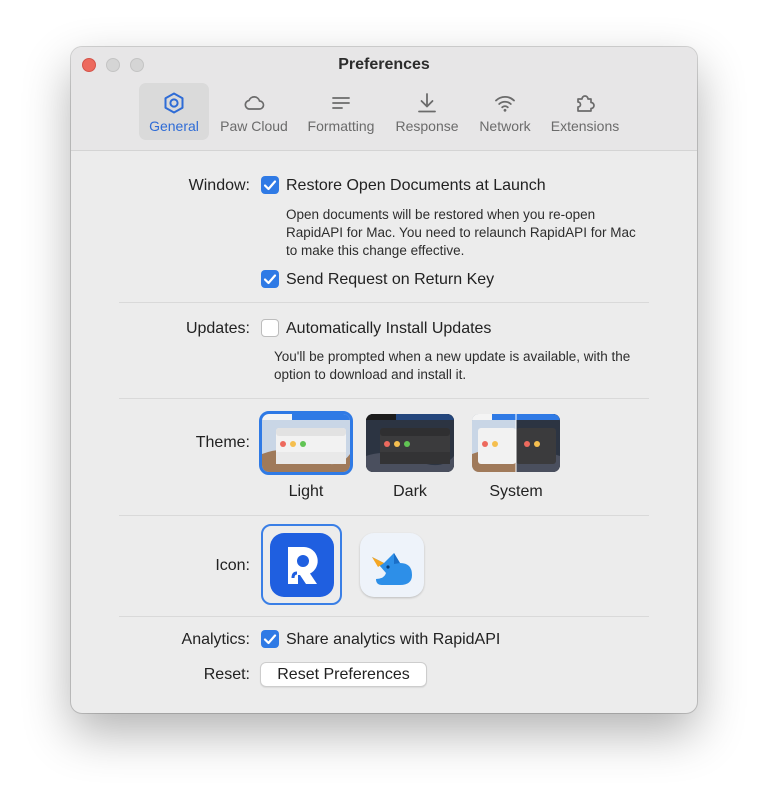 This screenshot has height=807, width=768. Describe the element at coordinates (254, 103) in the screenshot. I see `cloud-icon` at that location.